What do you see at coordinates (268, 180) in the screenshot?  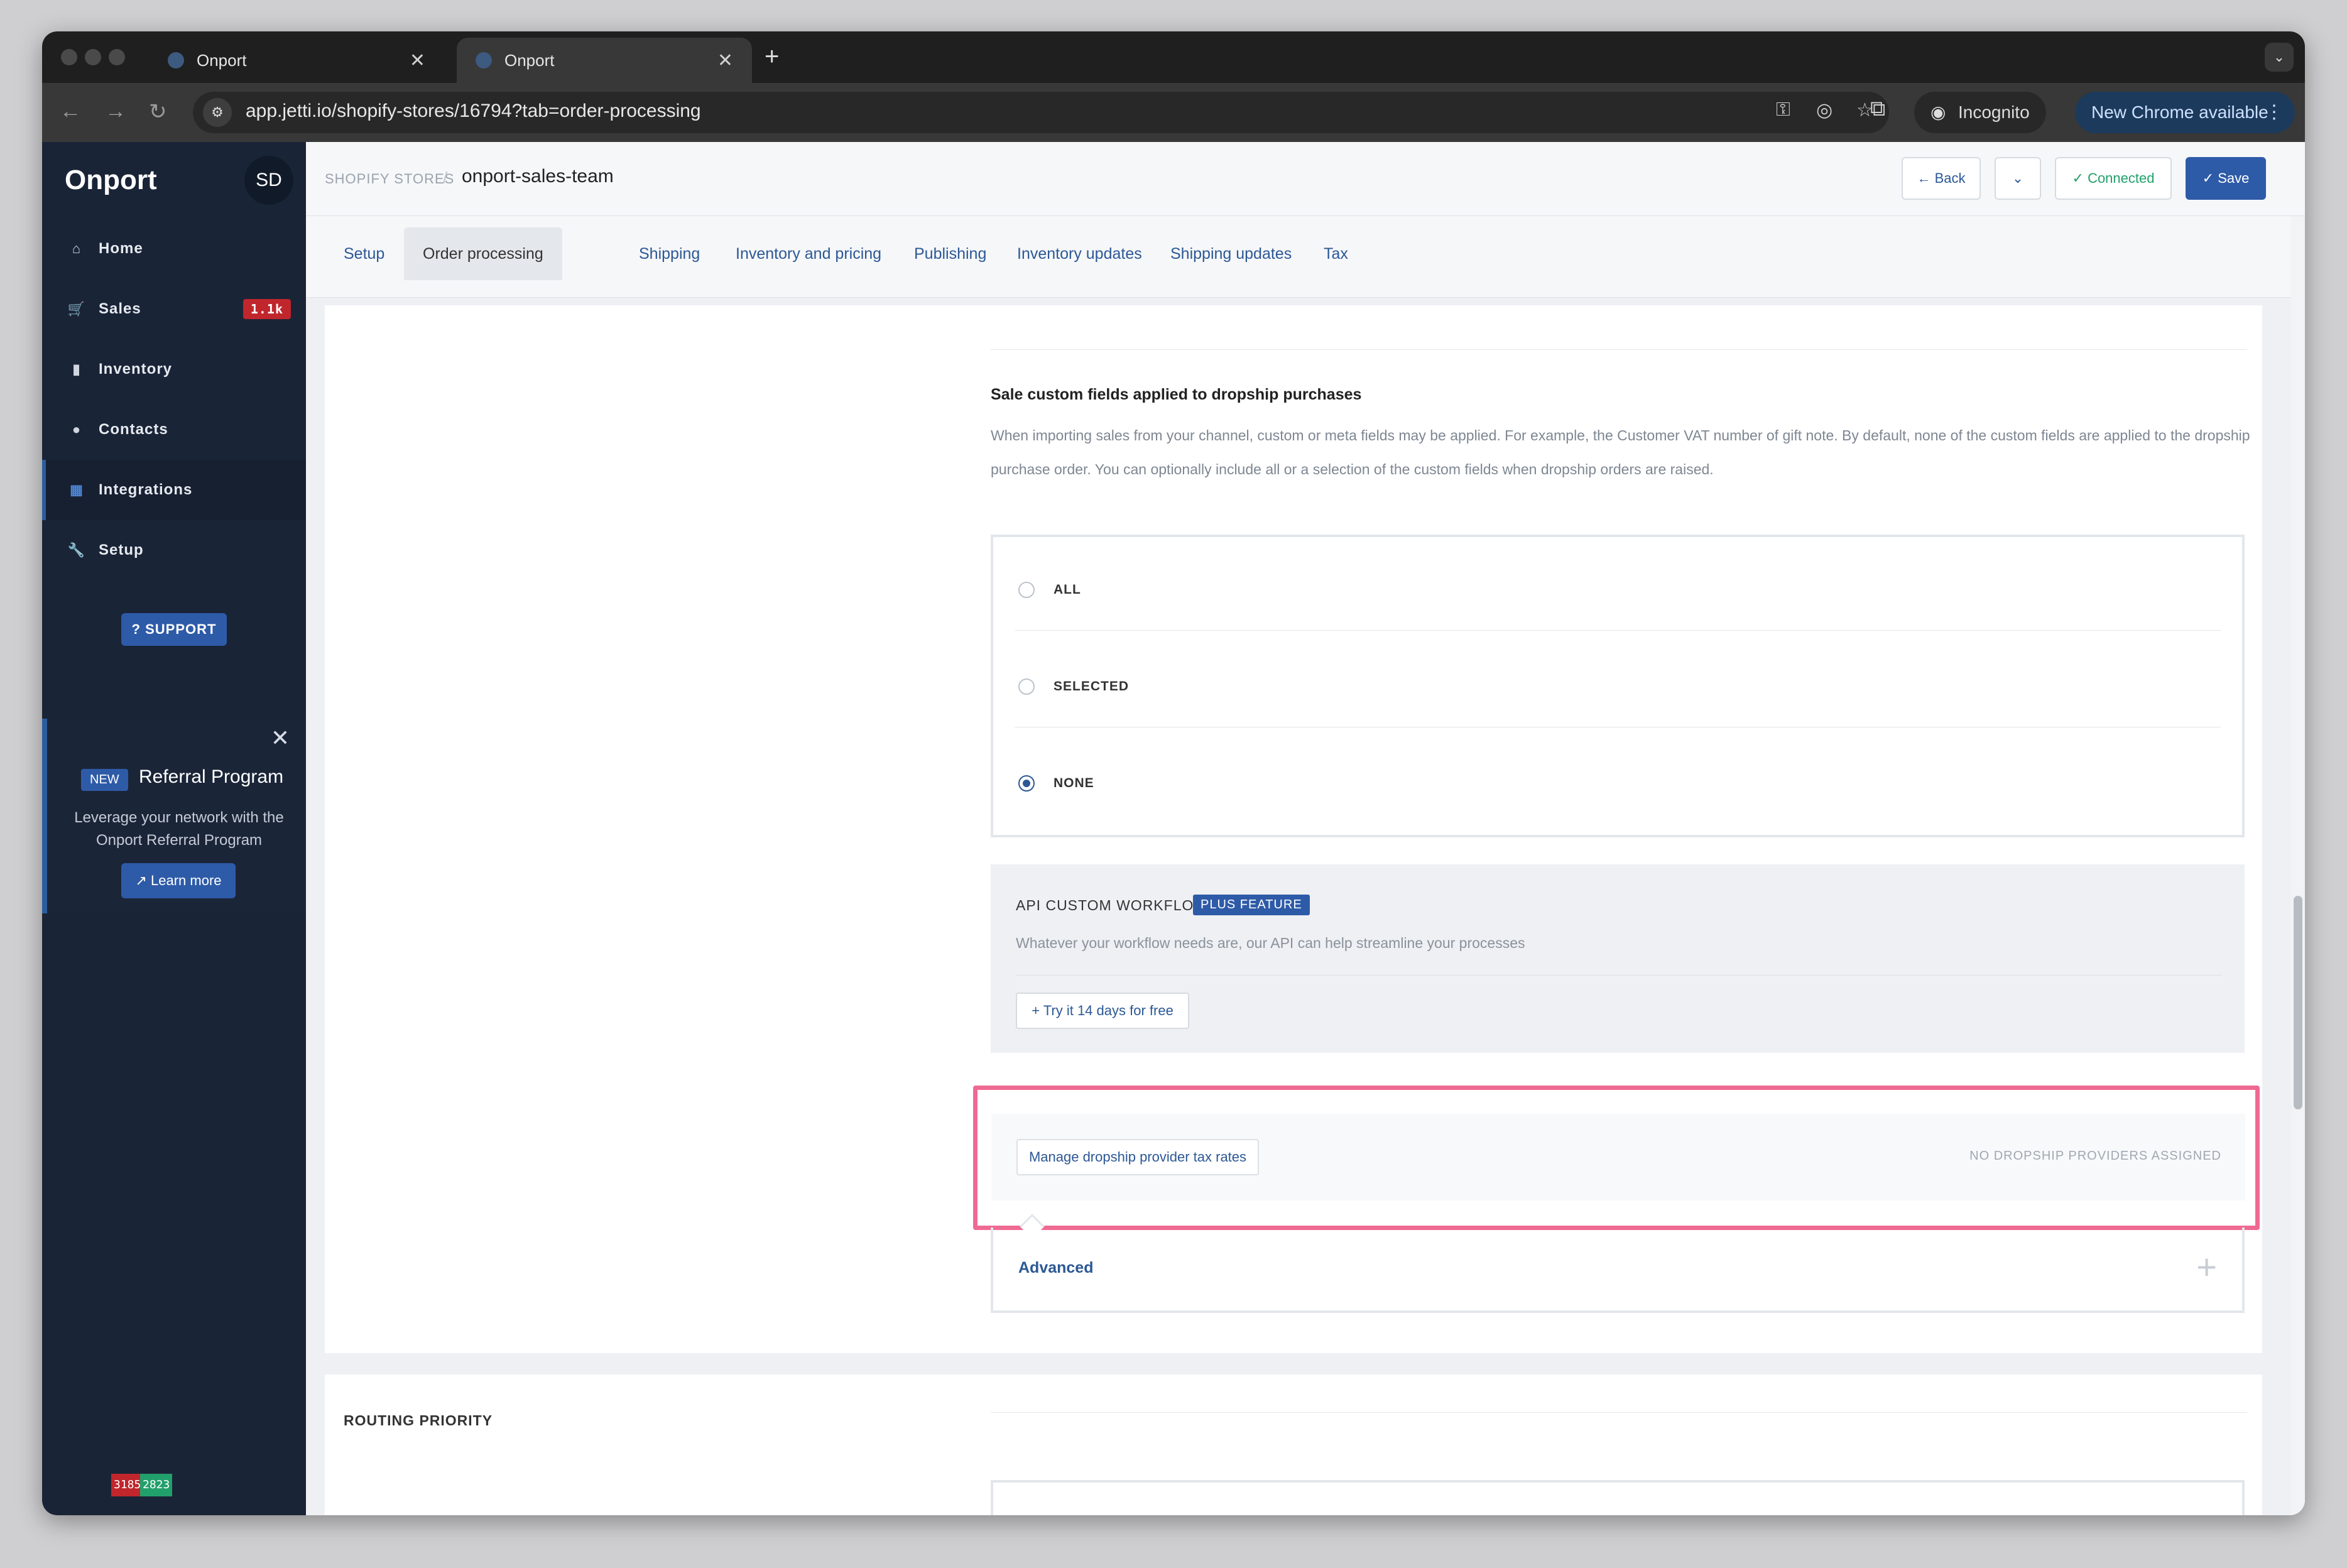 I see `avatar: SD` at bounding box center [268, 180].